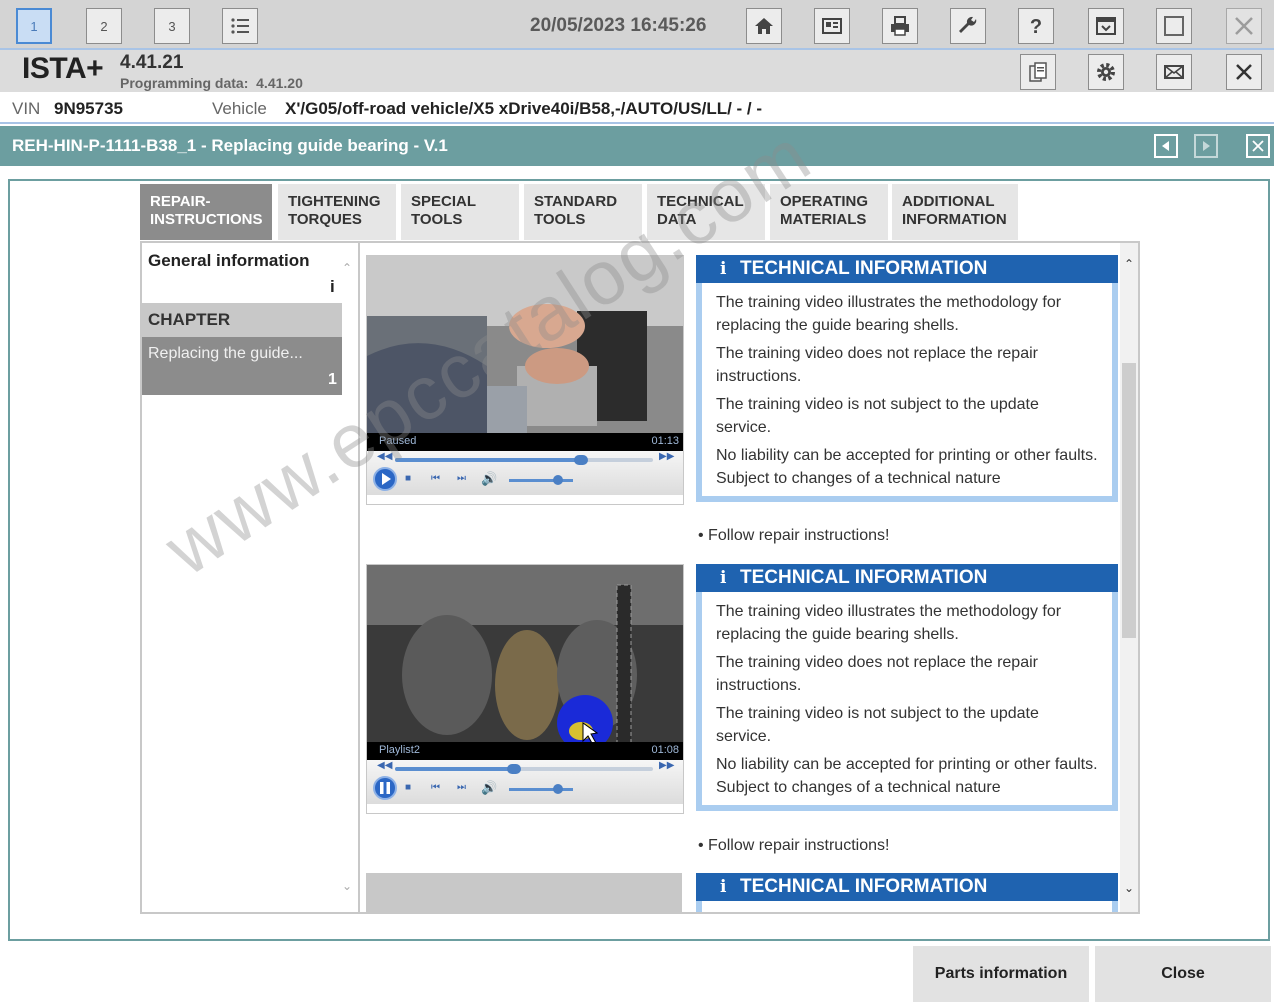 This screenshot has width=1274, height=1005. What do you see at coordinates (700, 201) in the screenshot?
I see `tab-label: TECHNICAL` at bounding box center [700, 201].